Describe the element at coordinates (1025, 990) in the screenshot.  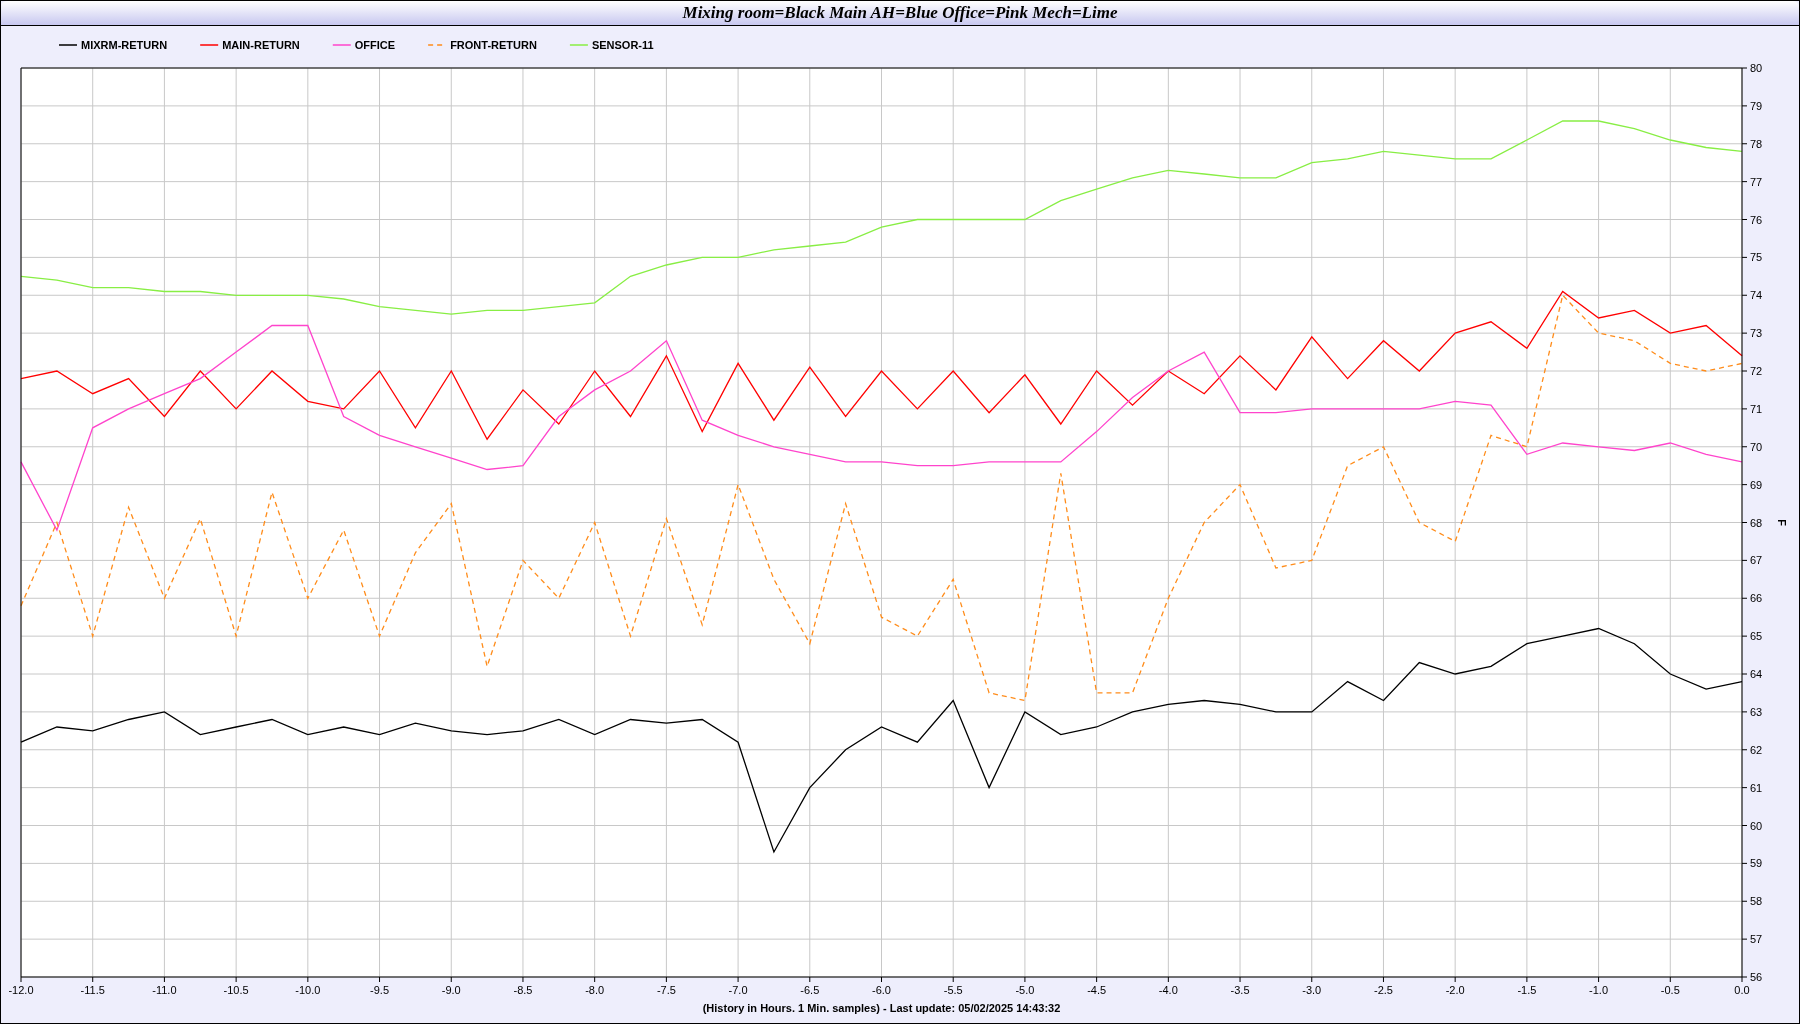
I see `x-tick-label: -5.0` at that location.